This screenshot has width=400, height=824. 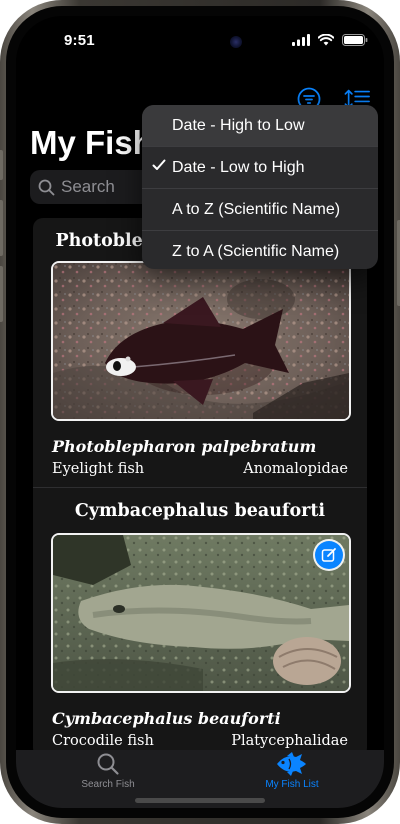 What do you see at coordinates (88, 186) in the screenshot?
I see `search-placeholder: Search` at bounding box center [88, 186].